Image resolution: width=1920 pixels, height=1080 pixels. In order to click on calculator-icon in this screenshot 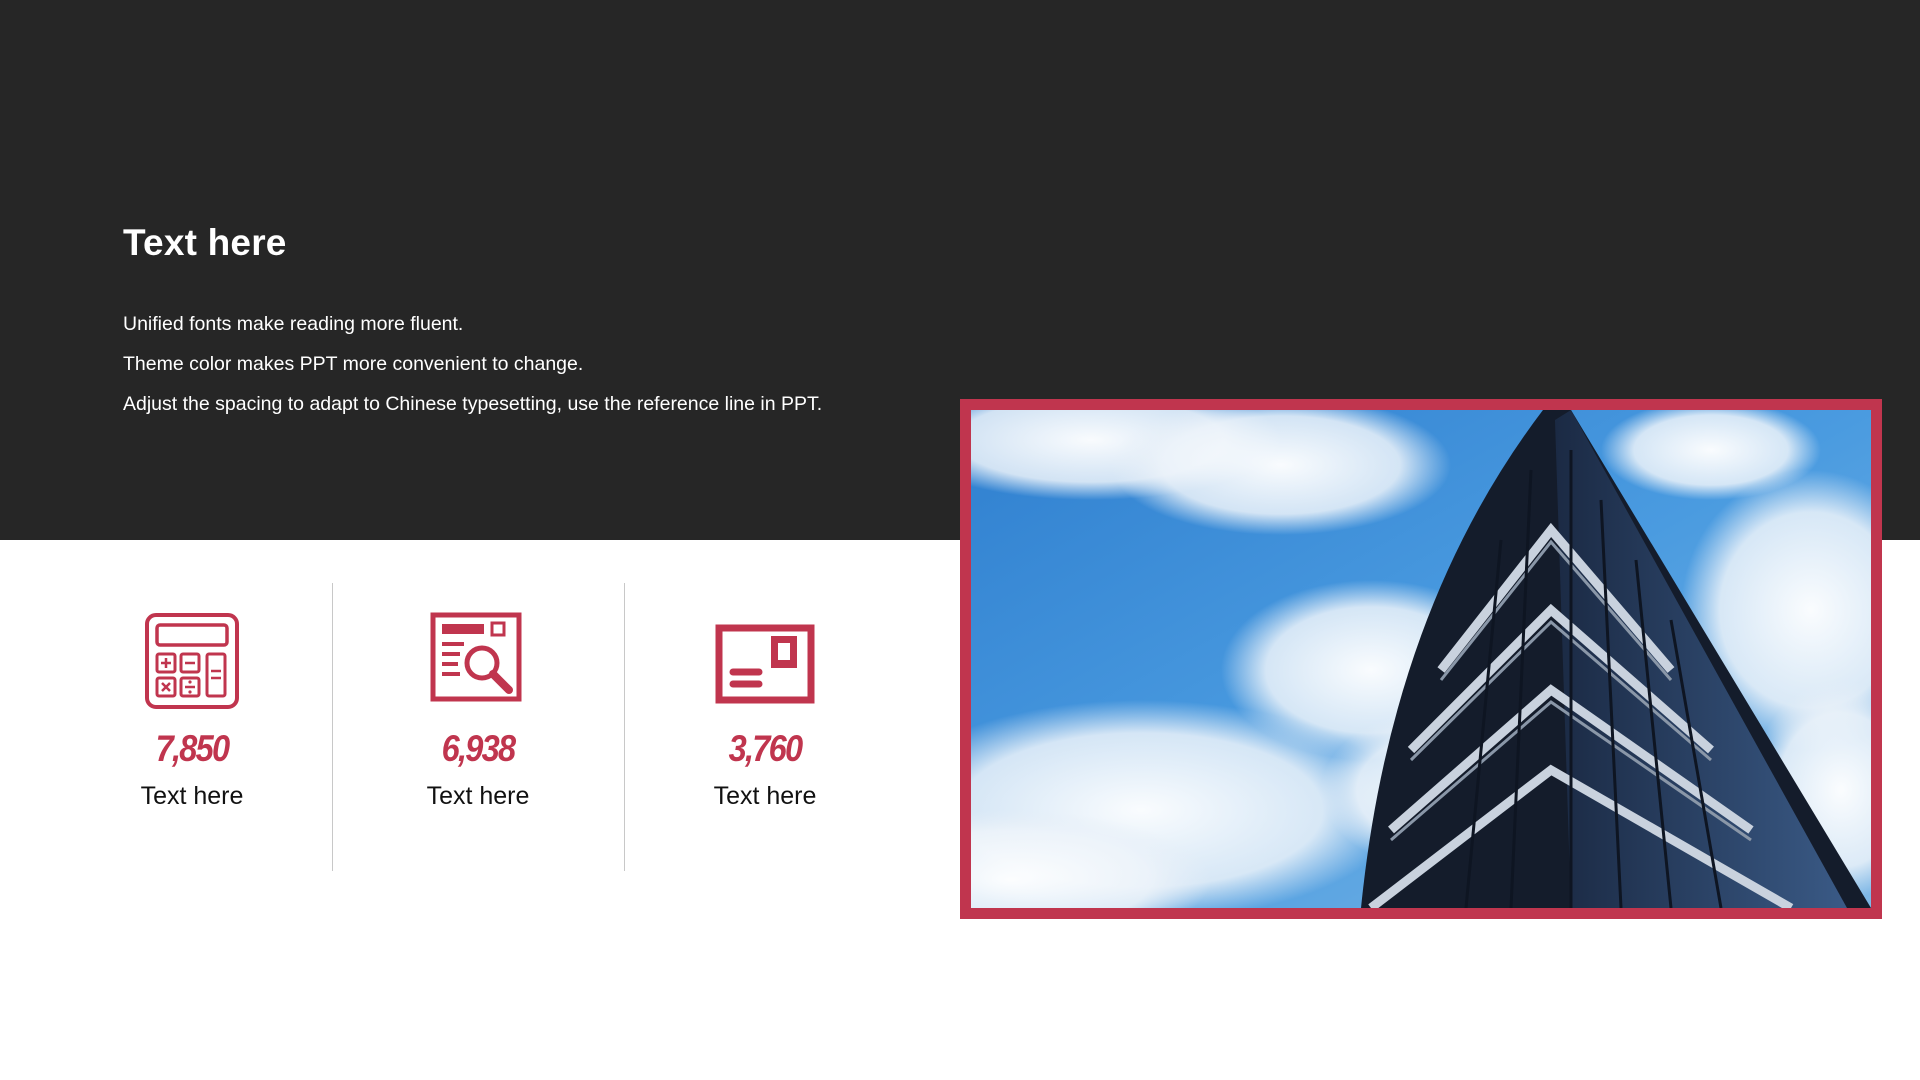, I will do `click(192, 655)`.